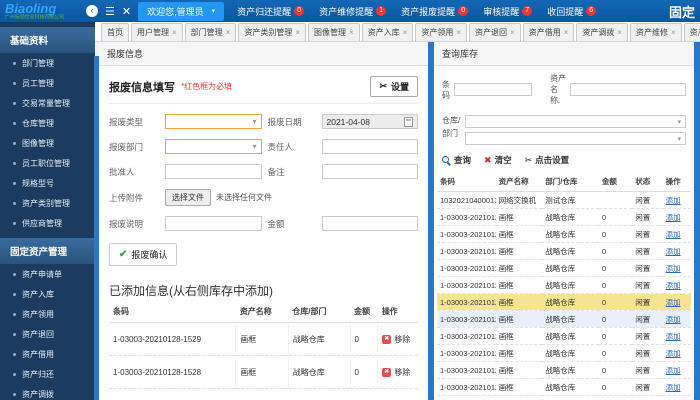  What do you see at coordinates (575, 138) in the screenshot?
I see `inv-dept-select: ▾` at bounding box center [575, 138].